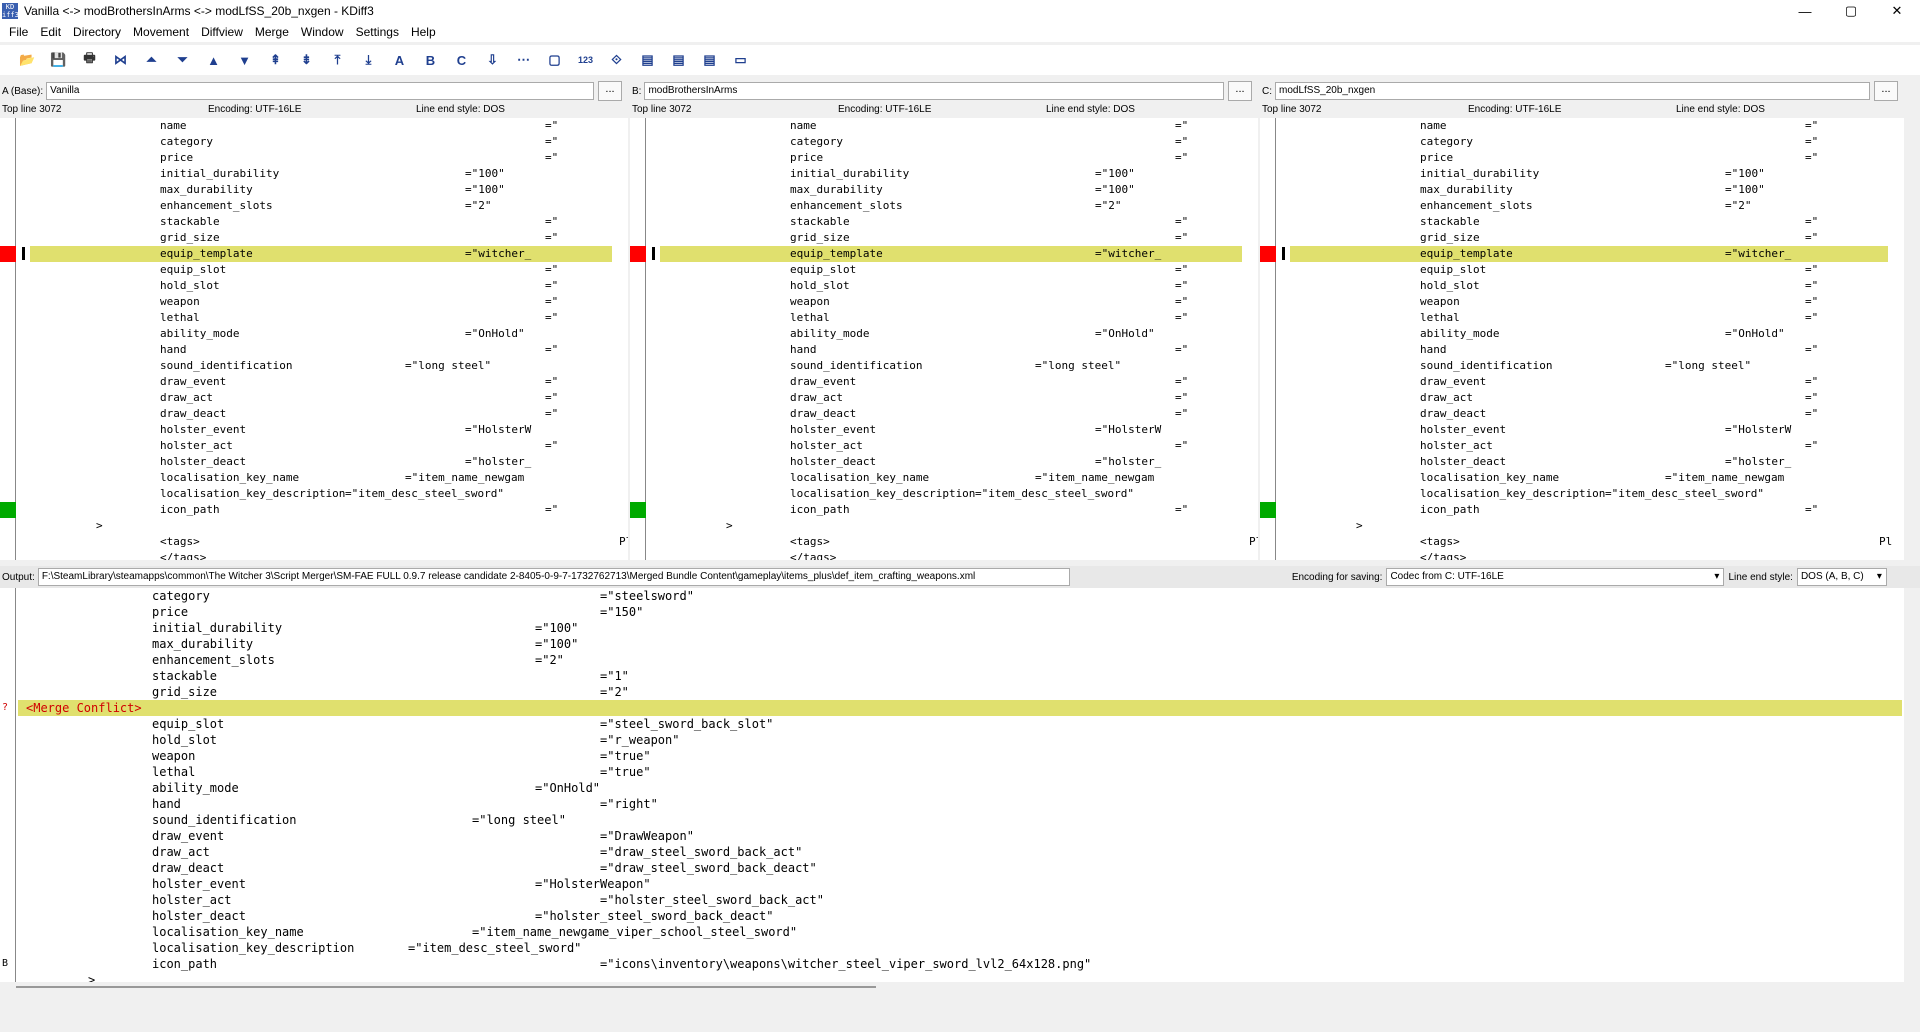 This screenshot has width=1920, height=1032. I want to click on choose-b-icon: B, so click(430, 60).